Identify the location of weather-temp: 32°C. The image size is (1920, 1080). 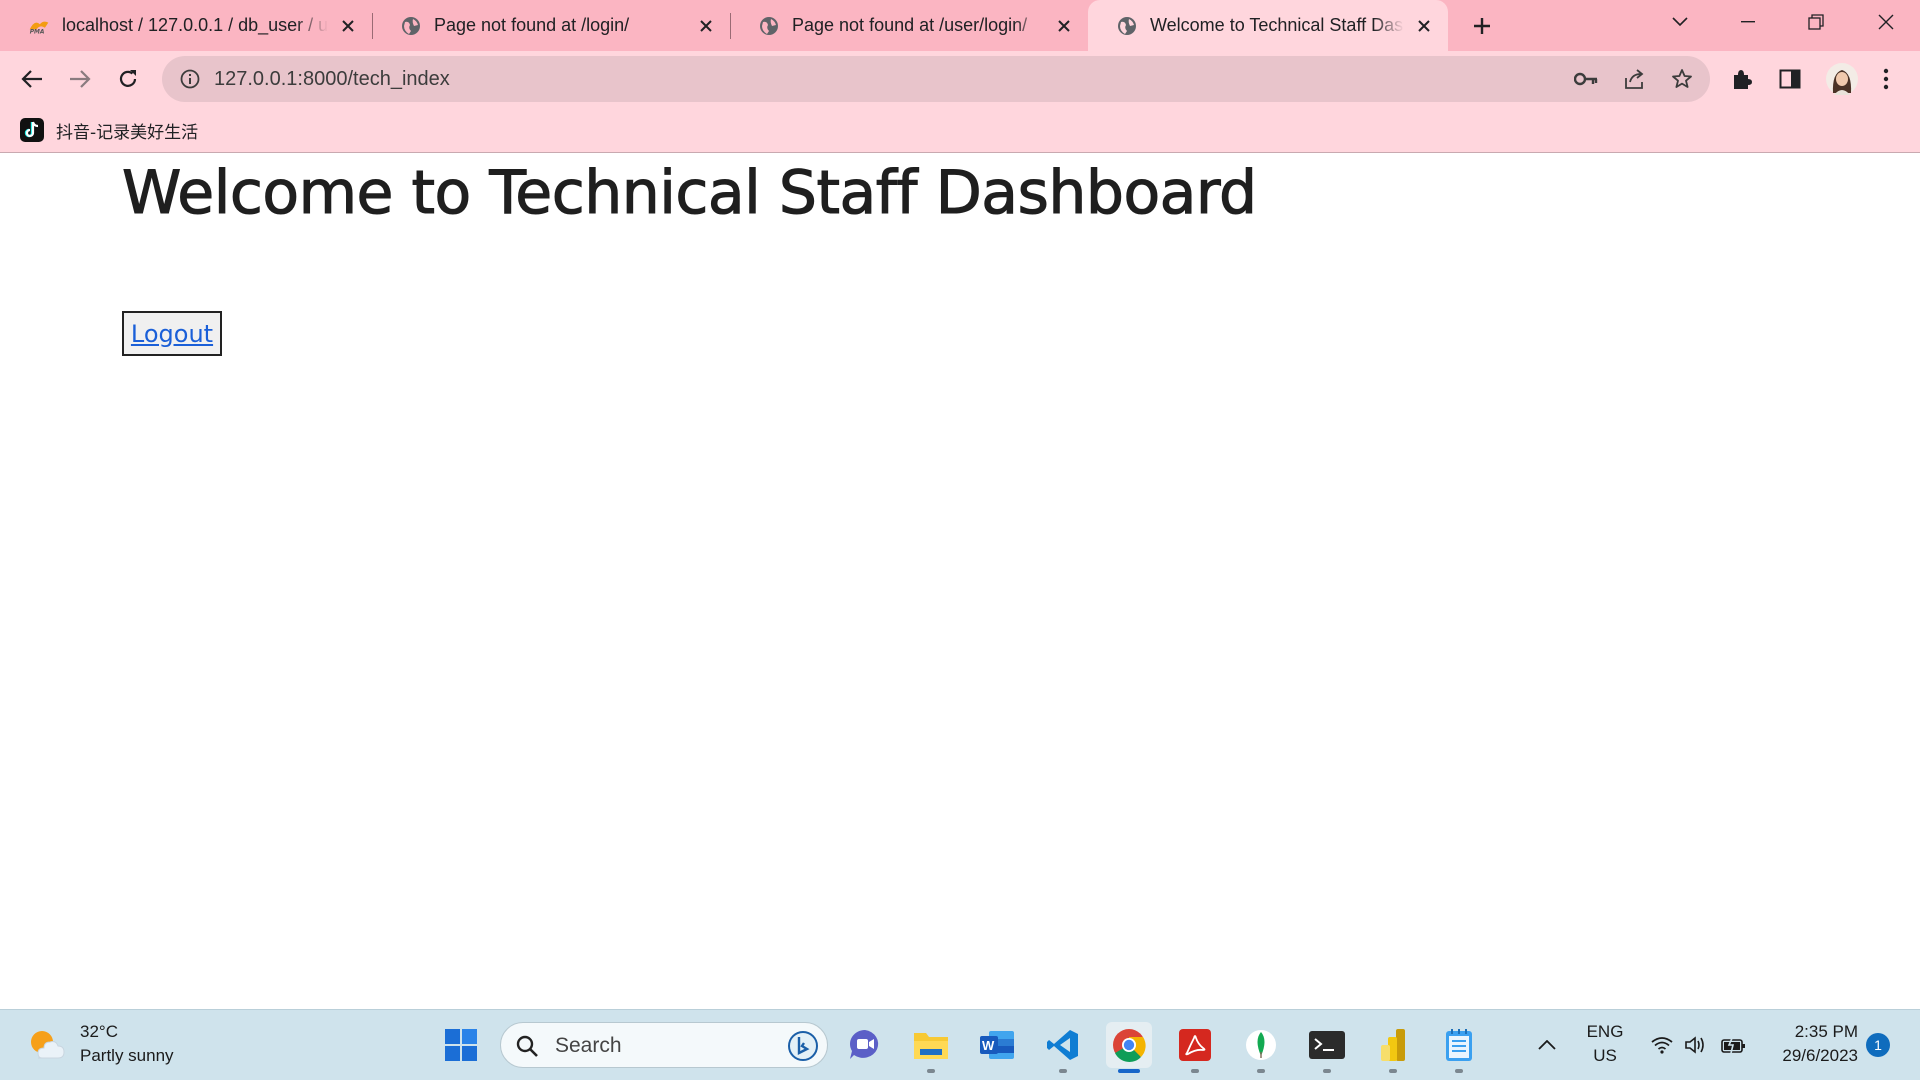
(99, 1031).